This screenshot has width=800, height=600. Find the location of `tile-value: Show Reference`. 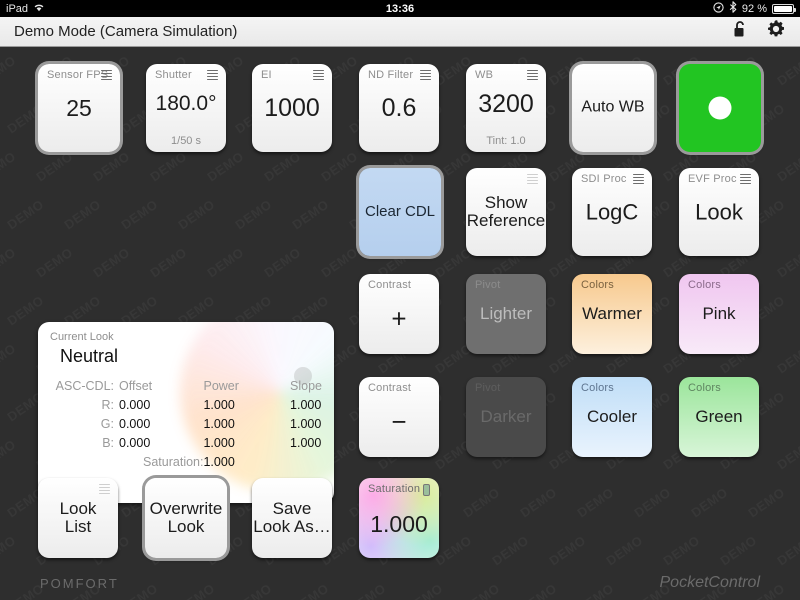

tile-value: Show Reference is located at coordinates (506, 211).